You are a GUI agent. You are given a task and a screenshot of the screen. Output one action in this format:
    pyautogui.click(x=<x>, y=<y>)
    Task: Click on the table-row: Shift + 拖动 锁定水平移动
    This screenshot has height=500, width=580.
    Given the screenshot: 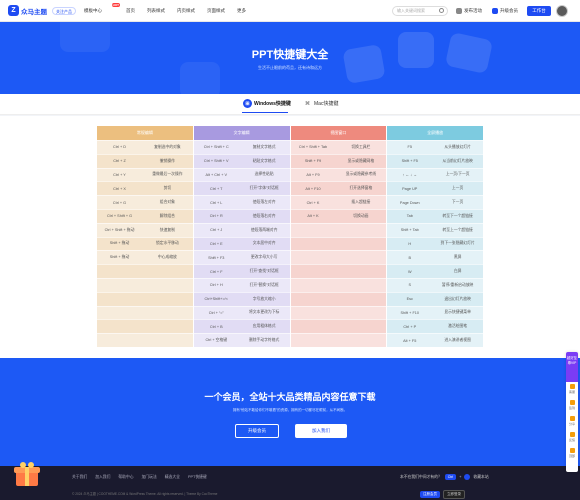 What is the action you would take?
    pyautogui.click(x=145, y=243)
    